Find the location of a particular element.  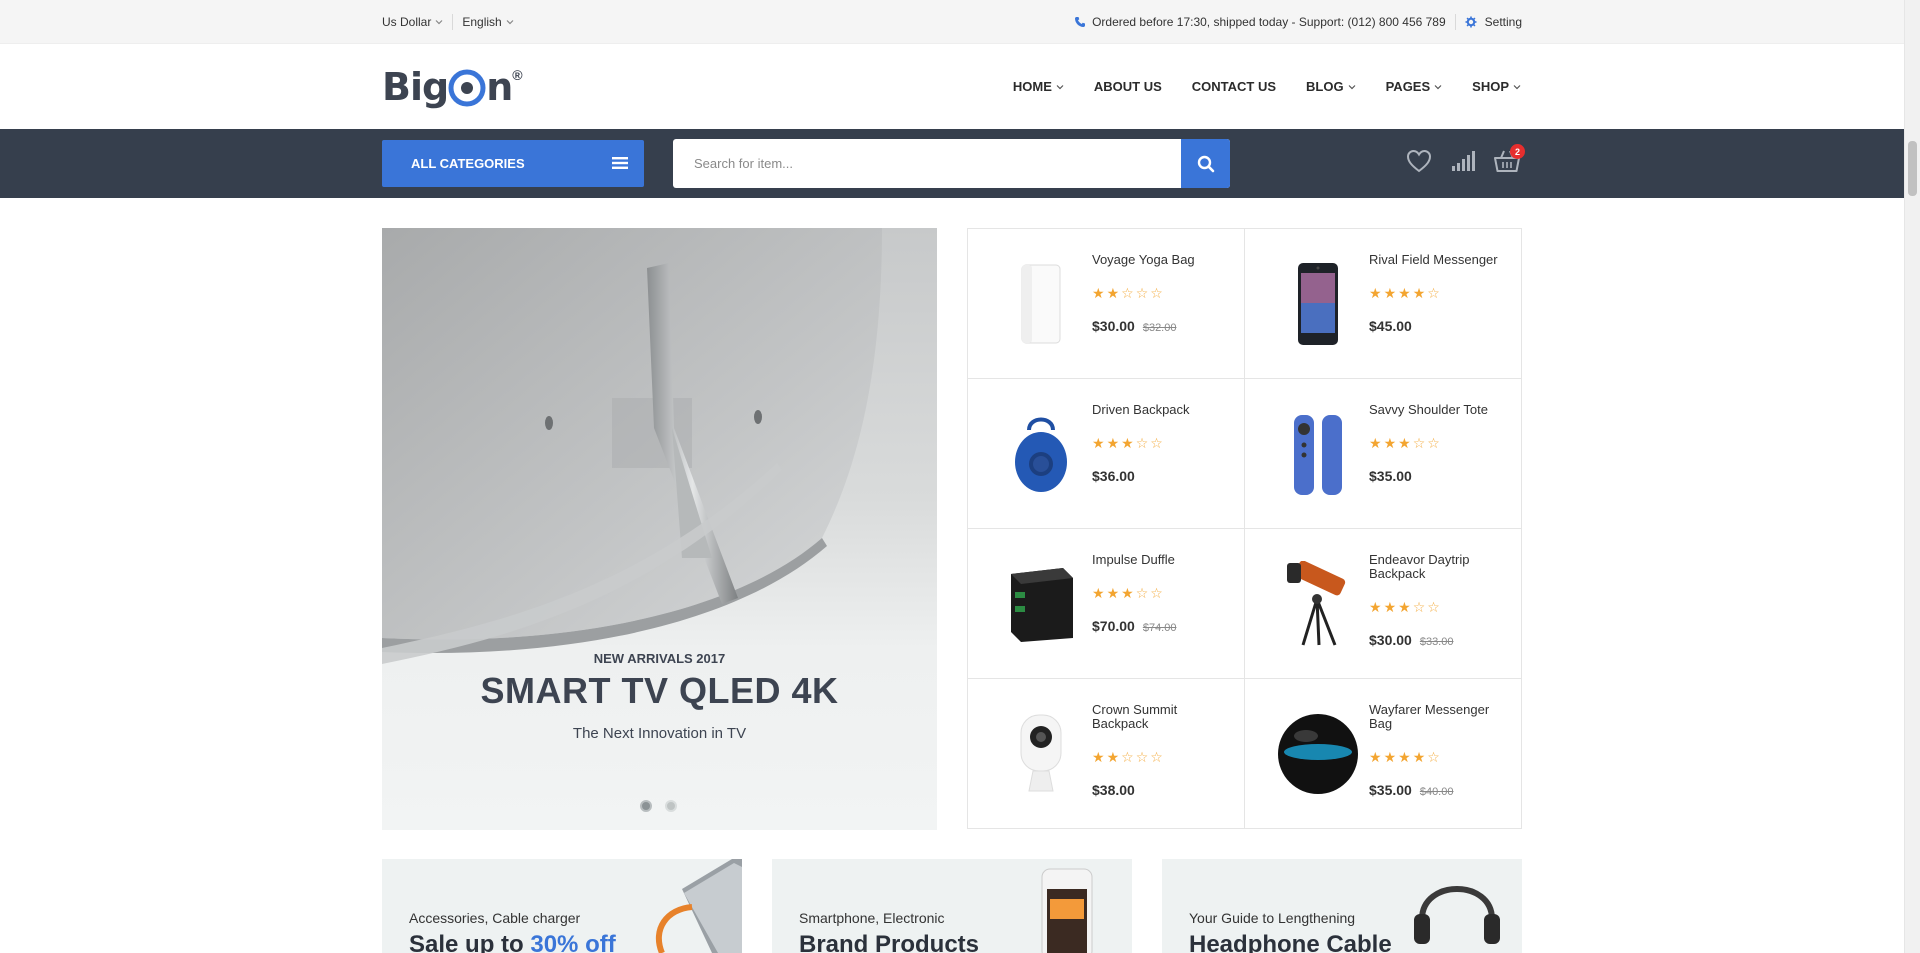

all-categories-button: ALL CATEGORIES is located at coordinates (513, 163).